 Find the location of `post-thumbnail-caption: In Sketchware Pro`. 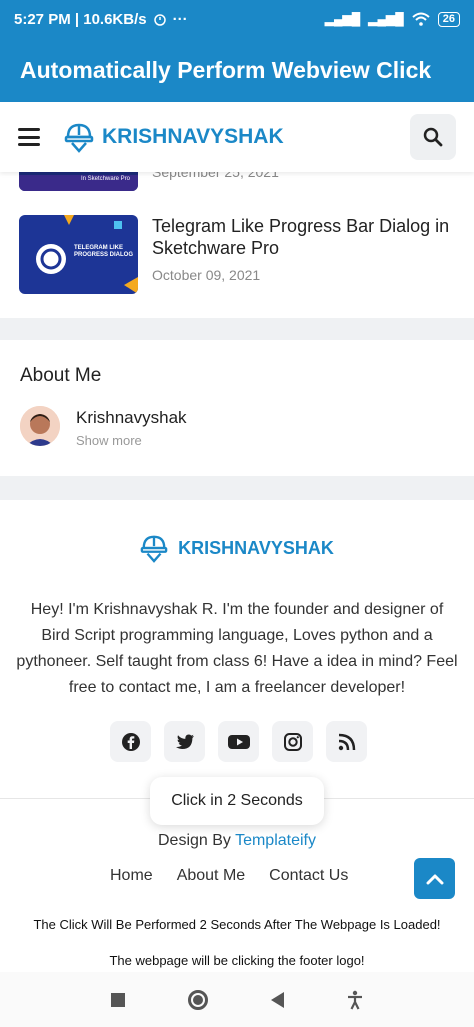

post-thumbnail-caption: In Sketchware Pro is located at coordinates (106, 179).